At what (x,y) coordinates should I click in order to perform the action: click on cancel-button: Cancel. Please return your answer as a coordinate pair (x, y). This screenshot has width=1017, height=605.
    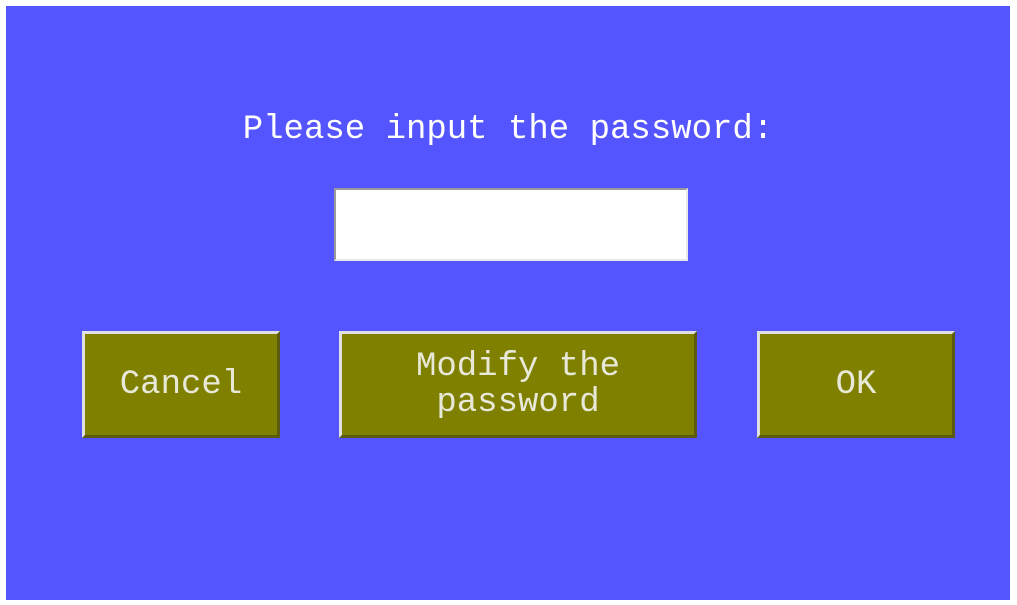
    Looking at the image, I should click on (181, 384).